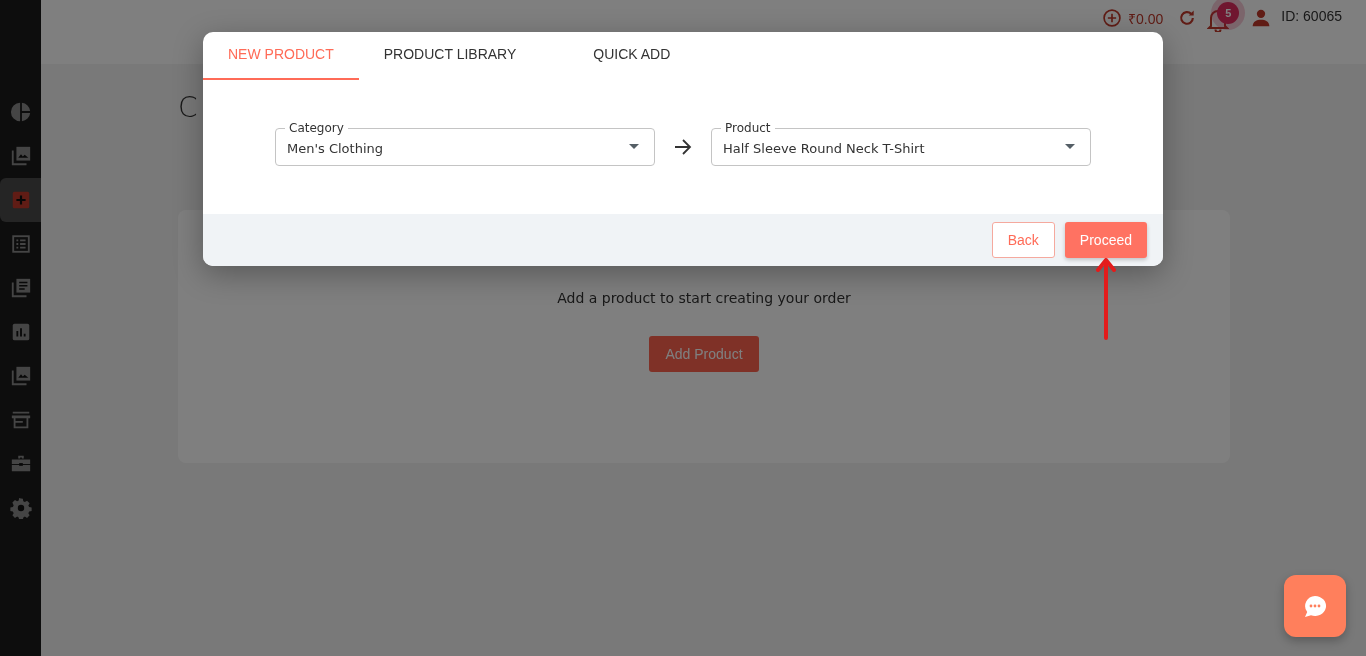  I want to click on pie-chart-icon, so click(20, 112).